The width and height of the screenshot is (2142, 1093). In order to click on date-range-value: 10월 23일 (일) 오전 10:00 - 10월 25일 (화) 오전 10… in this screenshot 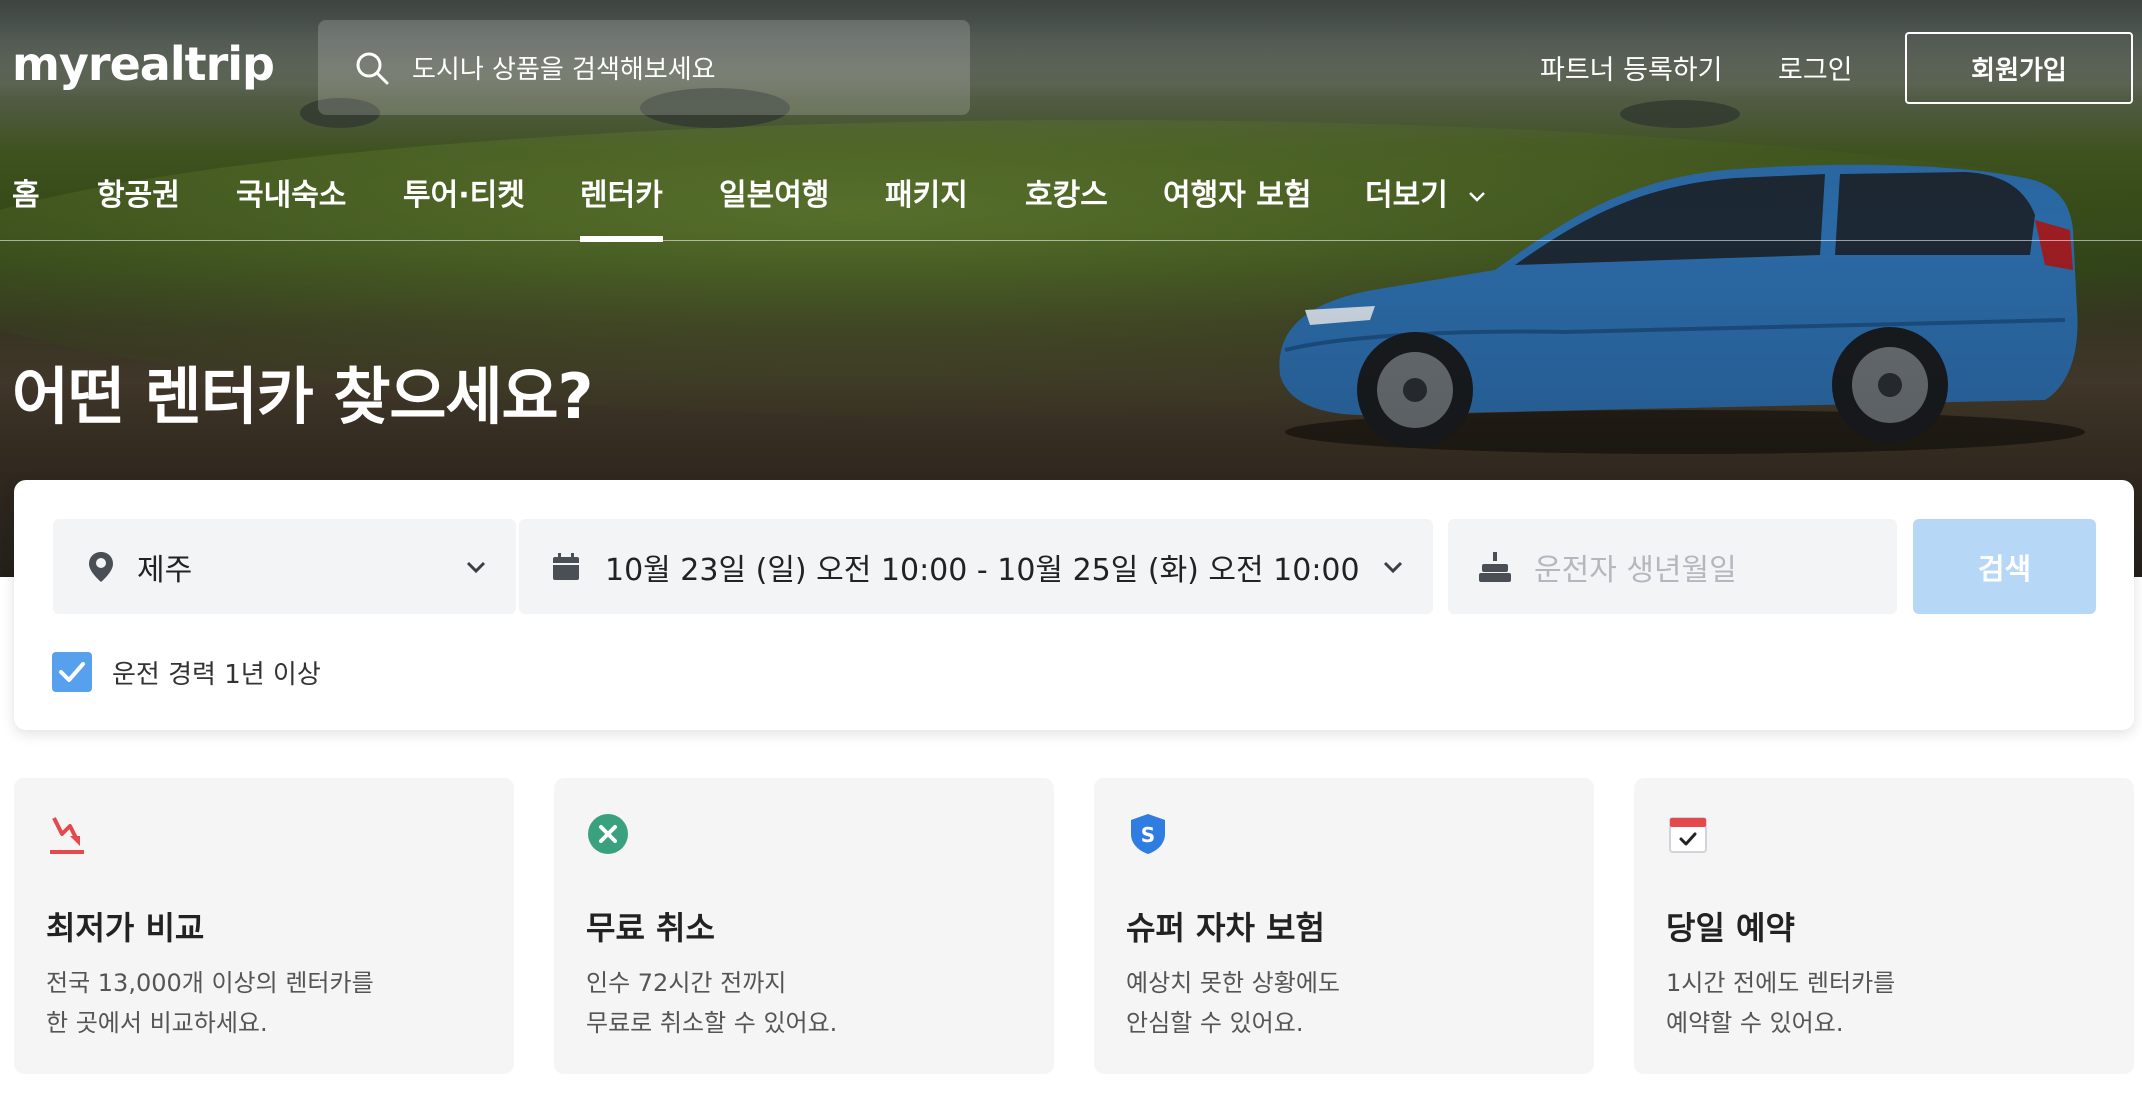, I will do `click(982, 570)`.